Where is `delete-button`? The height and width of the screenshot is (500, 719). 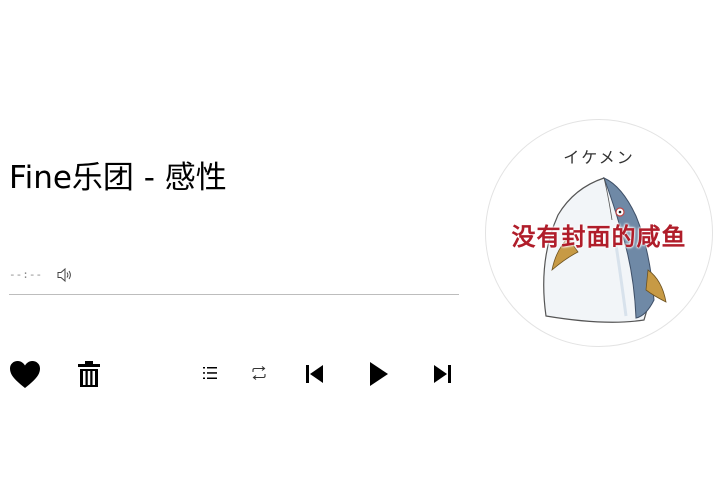
delete-button is located at coordinates (89, 376).